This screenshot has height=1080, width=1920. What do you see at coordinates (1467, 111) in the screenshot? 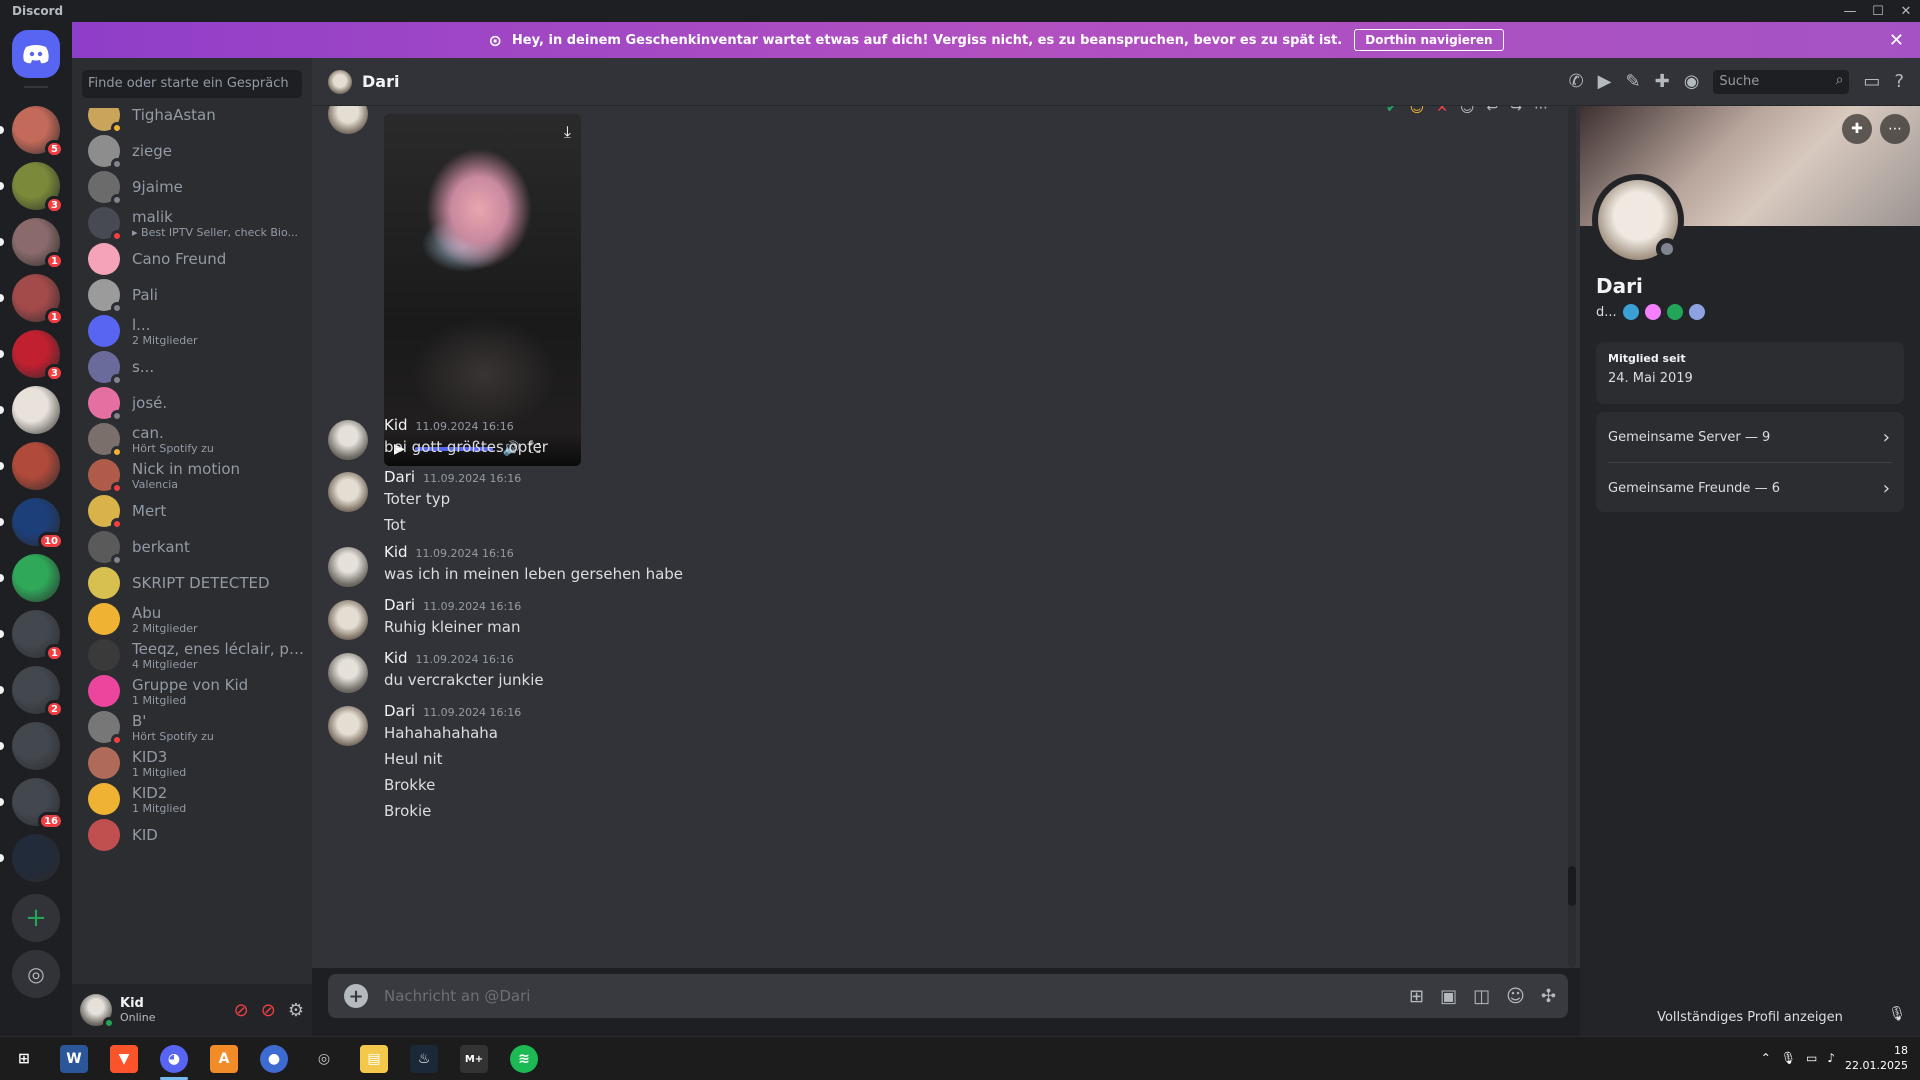
I see `add-reaction-icon: ☺` at bounding box center [1467, 111].